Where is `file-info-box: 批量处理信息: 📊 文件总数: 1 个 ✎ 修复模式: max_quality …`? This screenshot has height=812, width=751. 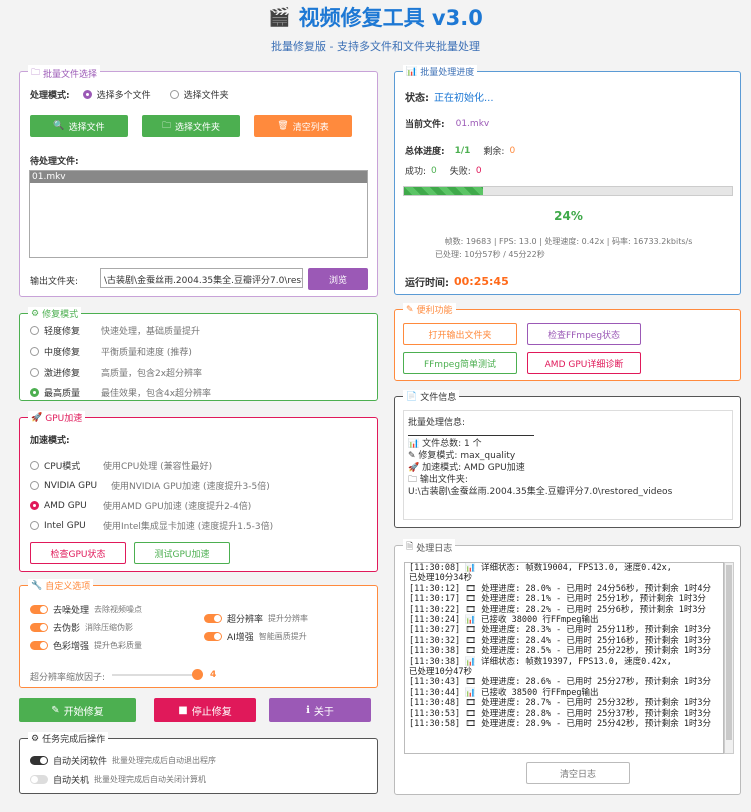 file-info-box: 批量处理信息: 📊 文件总数: 1 个 ✎ 修复模式: max_quality … is located at coordinates (568, 465).